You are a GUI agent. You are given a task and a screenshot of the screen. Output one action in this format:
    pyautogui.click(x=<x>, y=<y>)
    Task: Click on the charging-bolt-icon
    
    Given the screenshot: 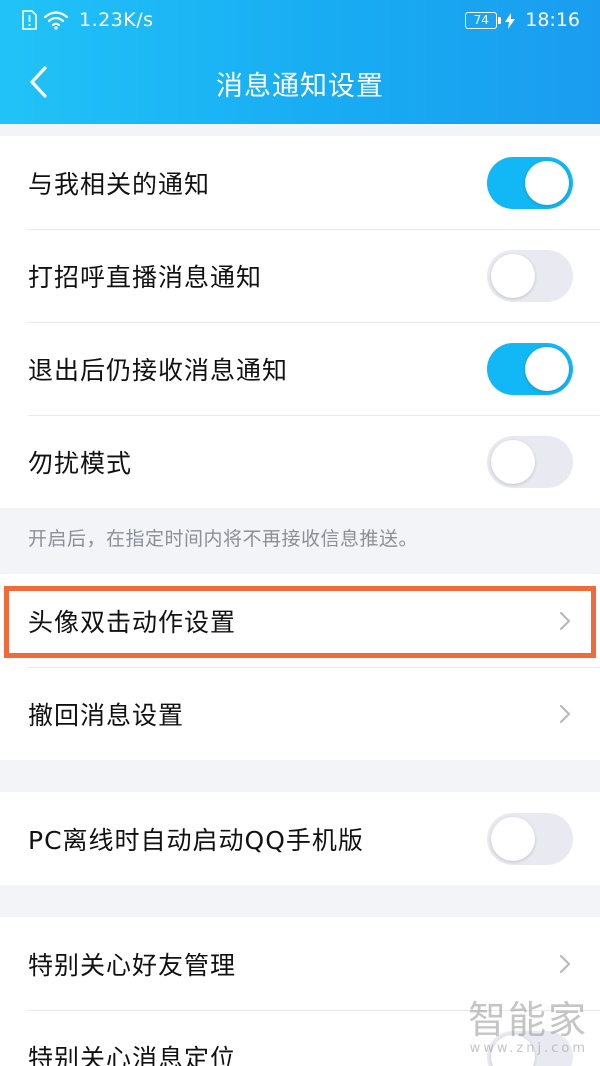 What is the action you would take?
    pyautogui.click(x=510, y=20)
    